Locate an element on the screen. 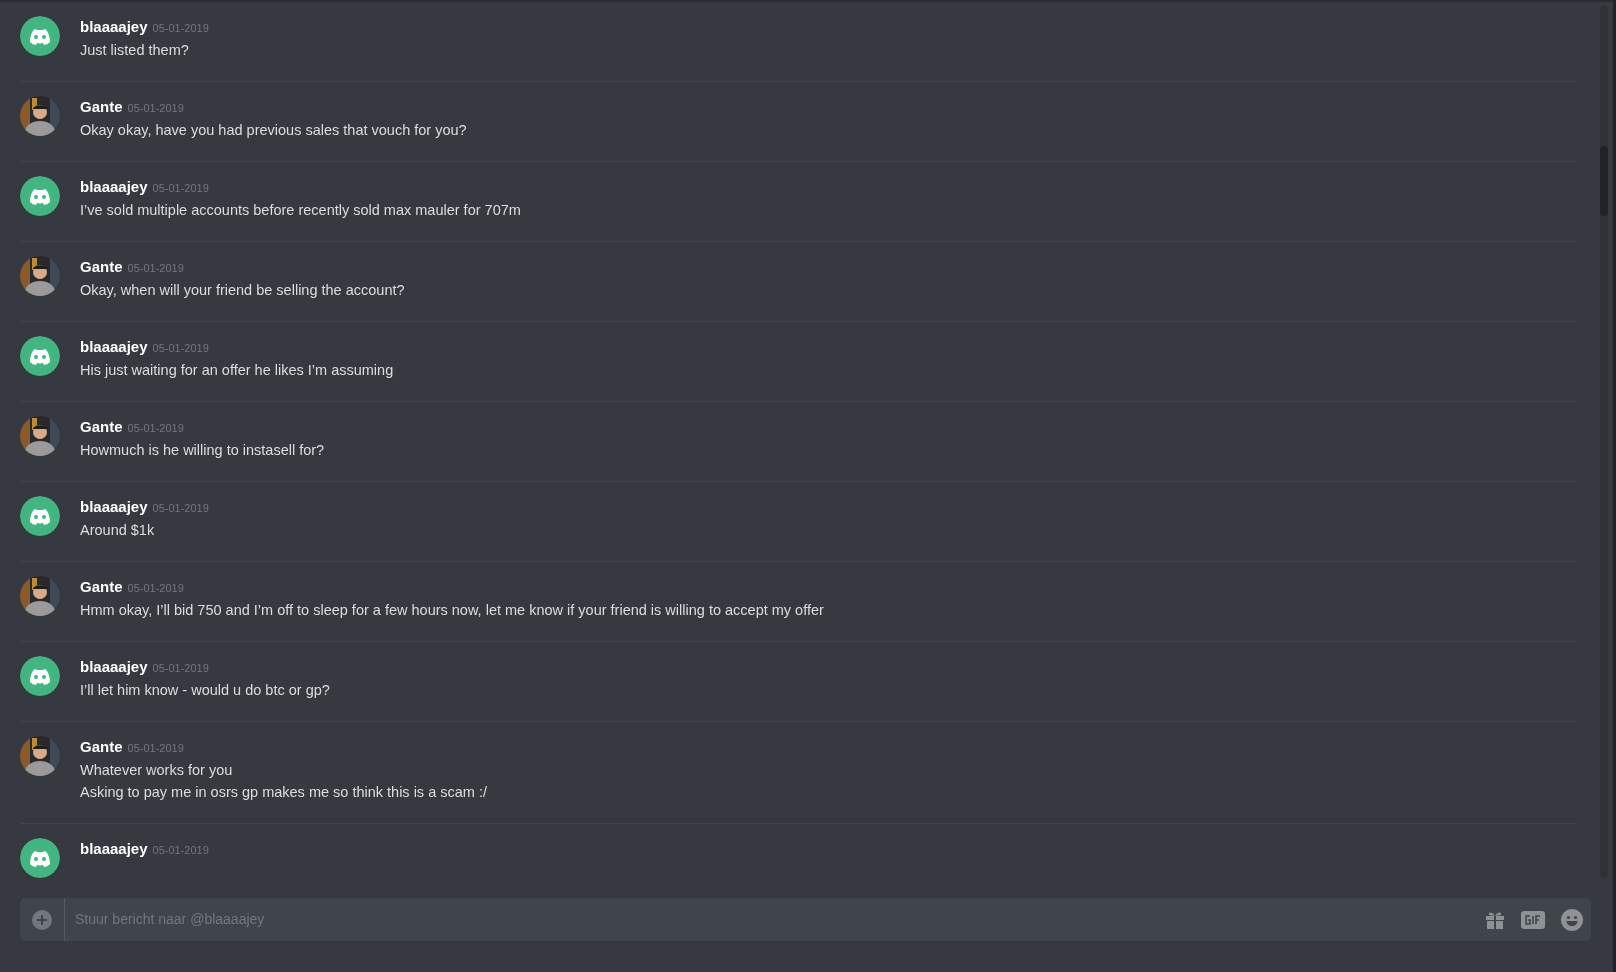 This screenshot has height=972, width=1616. message-text: Hmm okay, I’ll bid 750 and I’m off to sleep for a few hours now, let me know if your friend is willing to accept my offer is located at coordinates (452, 610).